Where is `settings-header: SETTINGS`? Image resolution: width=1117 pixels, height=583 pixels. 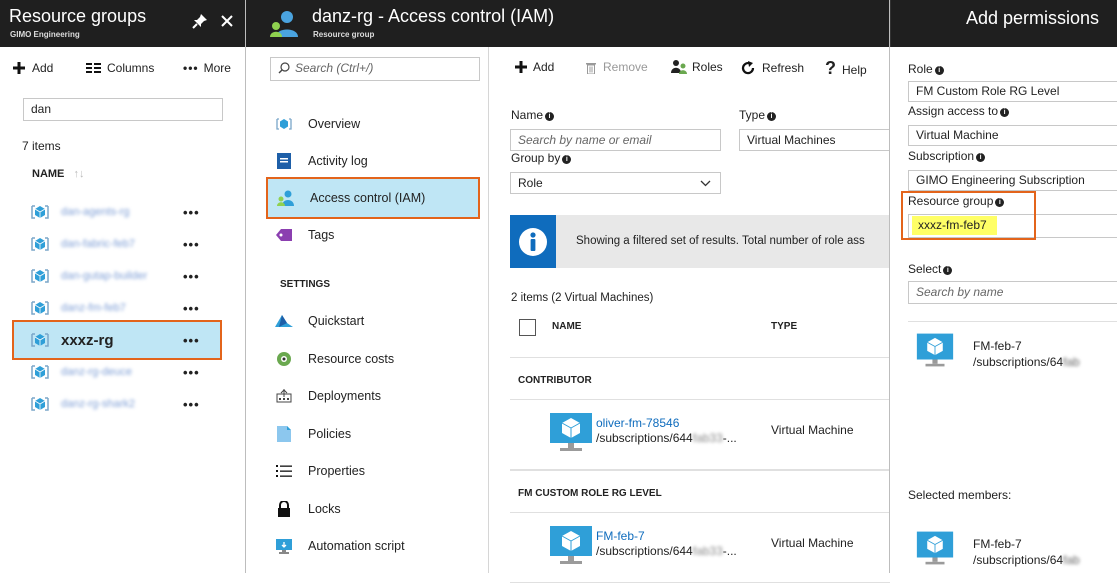
settings-header: SETTINGS is located at coordinates (305, 284).